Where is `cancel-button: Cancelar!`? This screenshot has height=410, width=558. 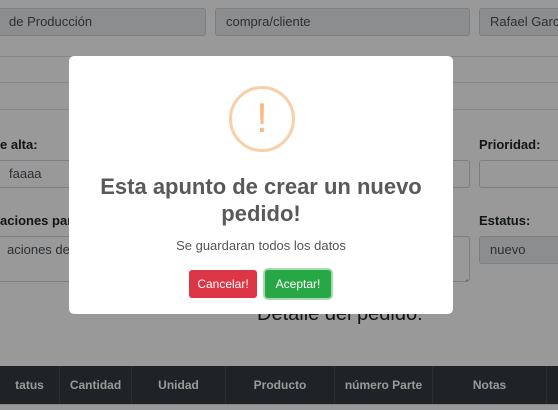
cancel-button: Cancelar! is located at coordinates (223, 284).